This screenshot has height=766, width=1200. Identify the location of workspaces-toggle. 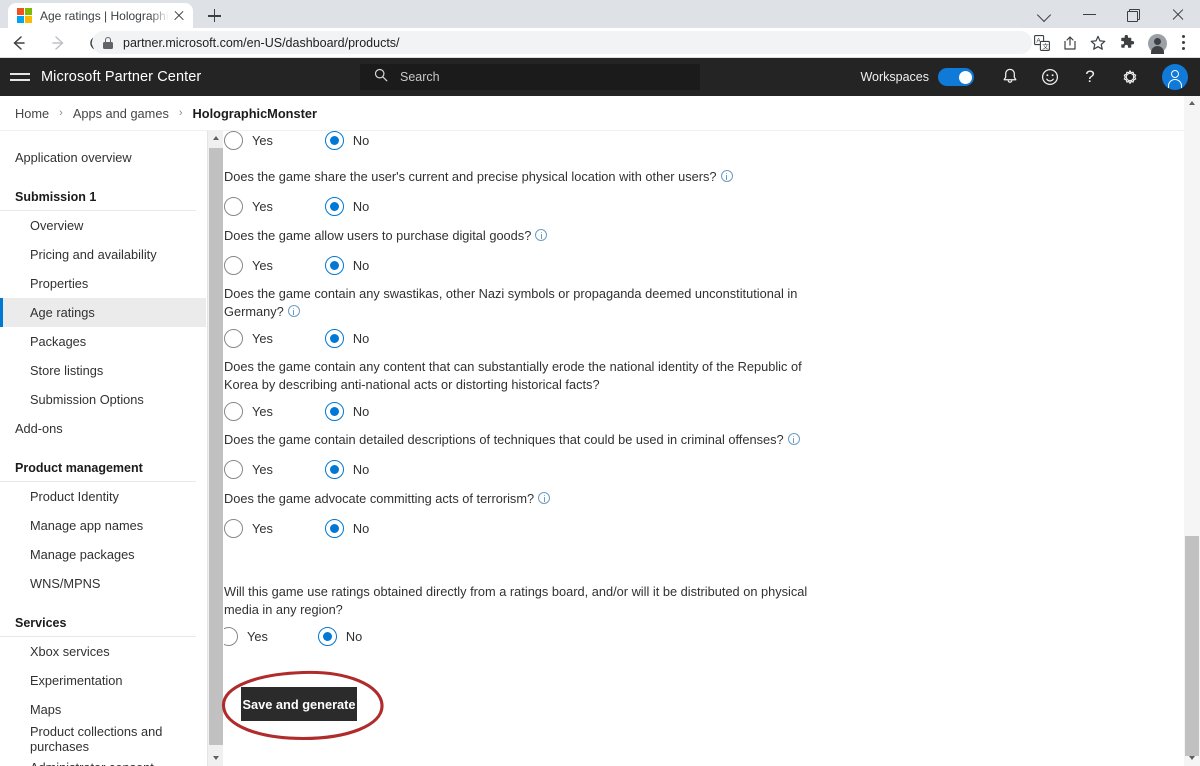
(956, 77).